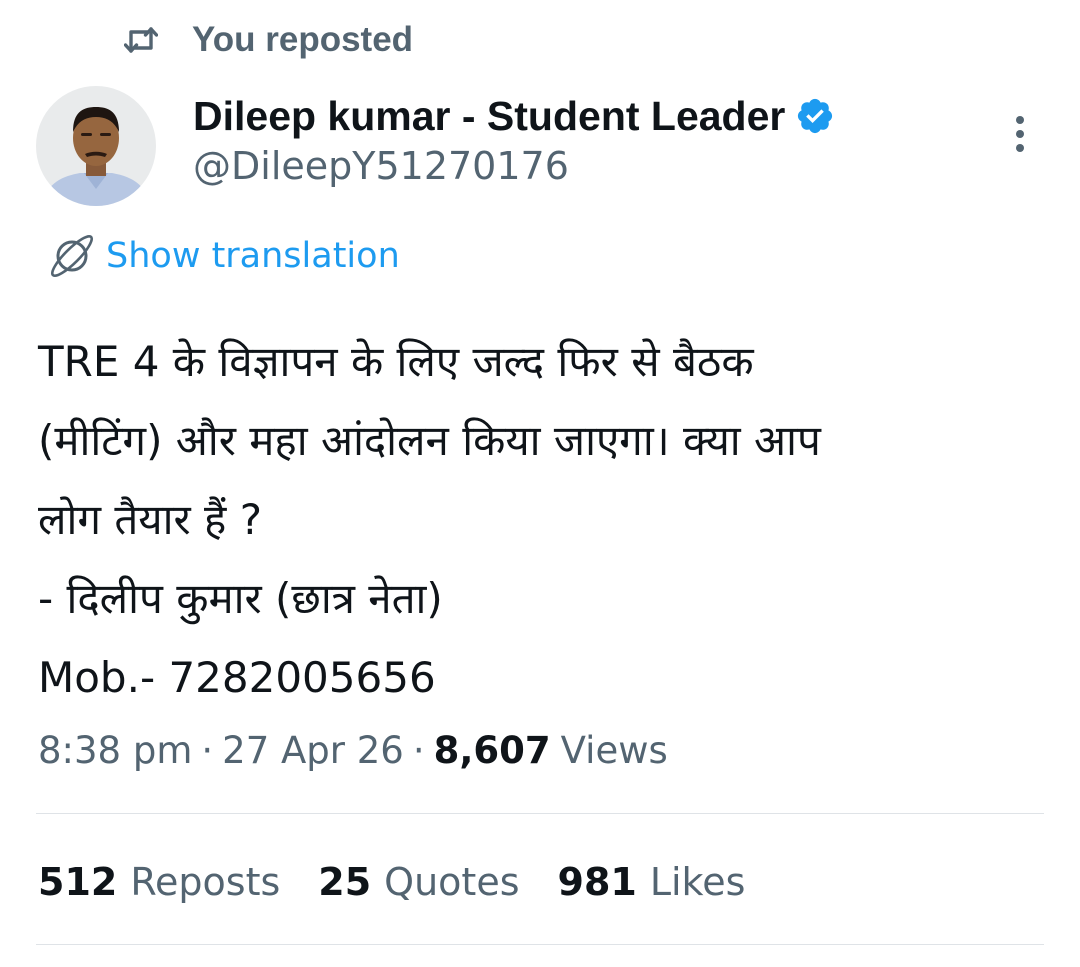 The image size is (1080, 967). Describe the element at coordinates (78, 882) in the screenshot. I see `reposts-count: 512` at that location.